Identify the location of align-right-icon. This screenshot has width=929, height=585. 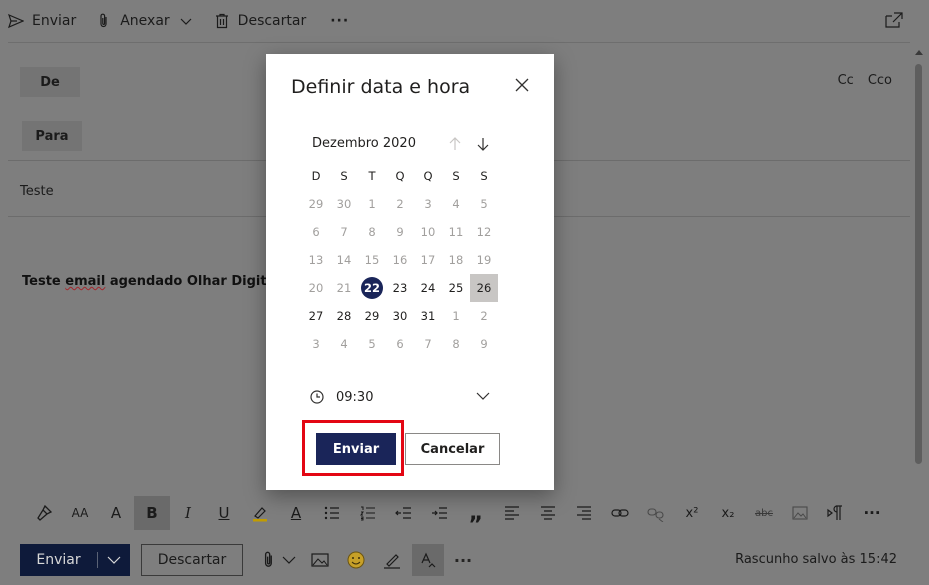
(584, 513).